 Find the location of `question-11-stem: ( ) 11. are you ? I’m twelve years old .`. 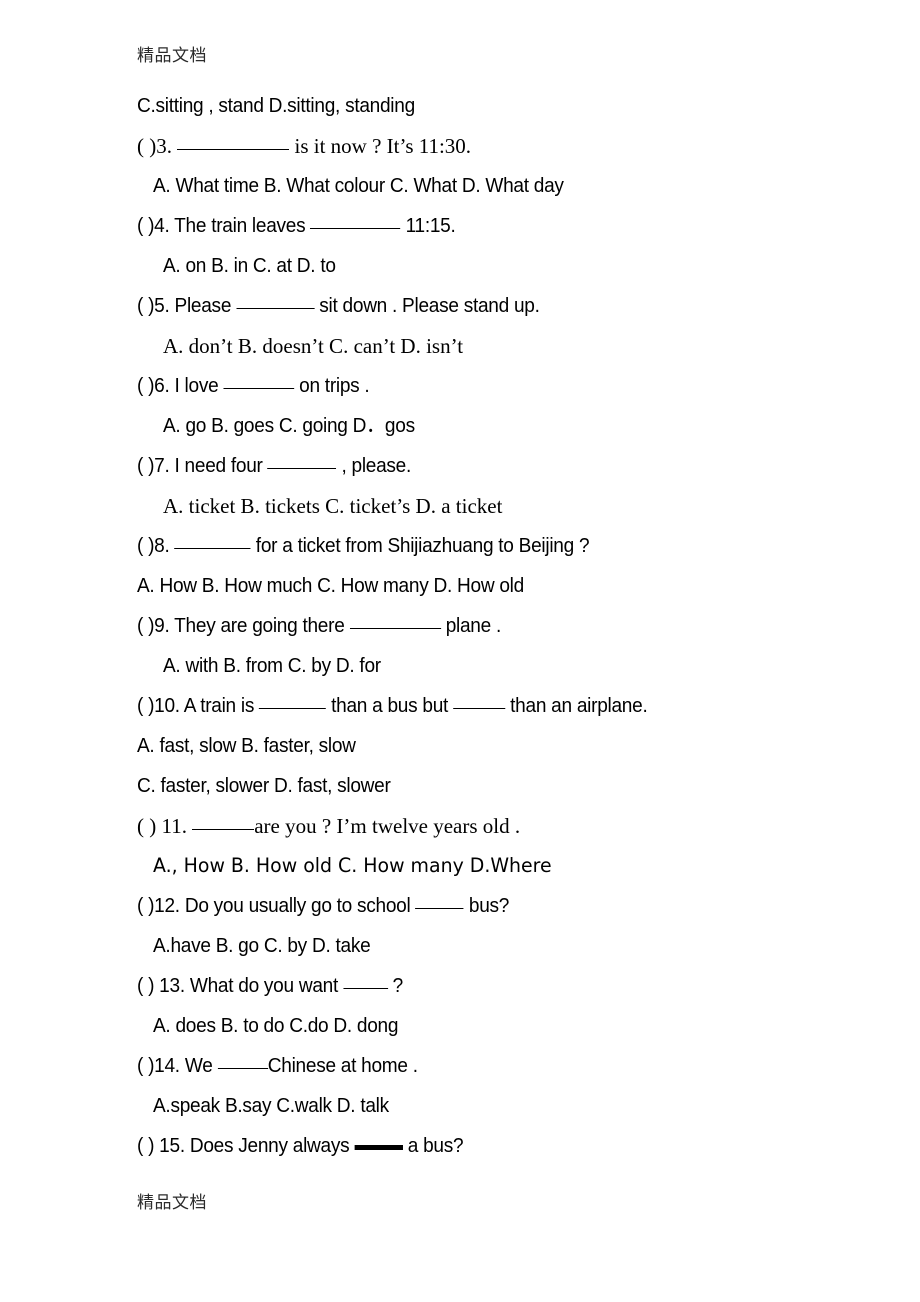

question-11-stem: ( ) 11. are you ? I’m twelve years old . is located at coordinates (507, 826).